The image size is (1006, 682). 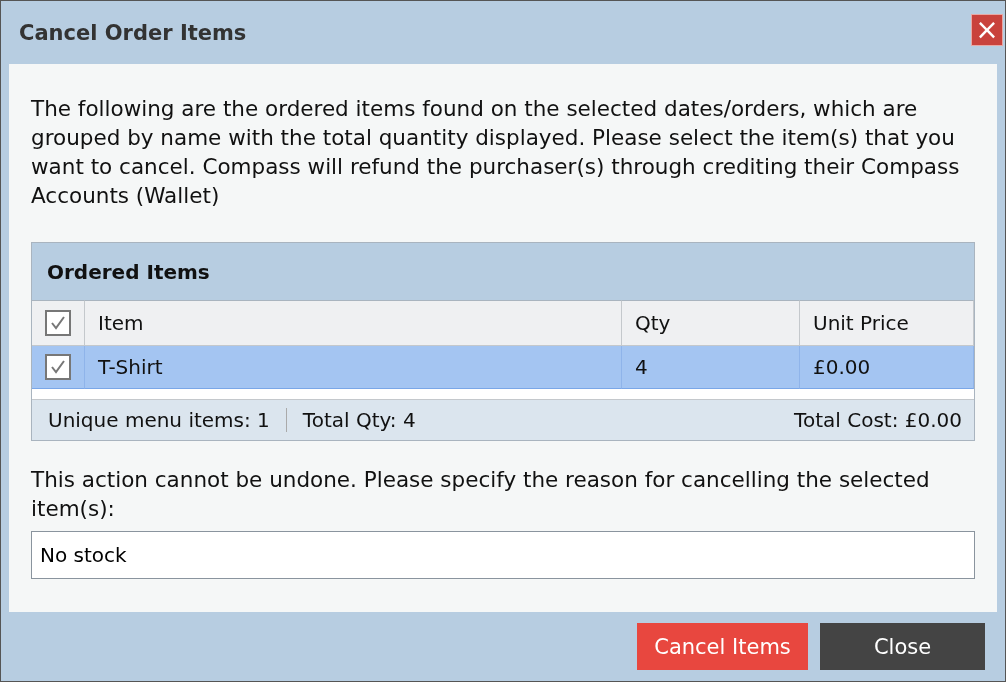 What do you see at coordinates (711, 323) in the screenshot?
I see `column-header: Qty` at bounding box center [711, 323].